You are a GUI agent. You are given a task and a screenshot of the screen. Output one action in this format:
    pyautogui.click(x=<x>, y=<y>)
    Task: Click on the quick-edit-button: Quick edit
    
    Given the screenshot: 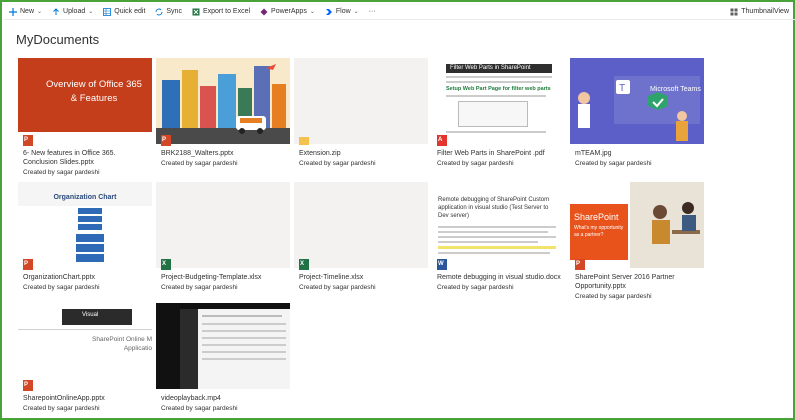 What is the action you would take?
    pyautogui.click(x=124, y=12)
    